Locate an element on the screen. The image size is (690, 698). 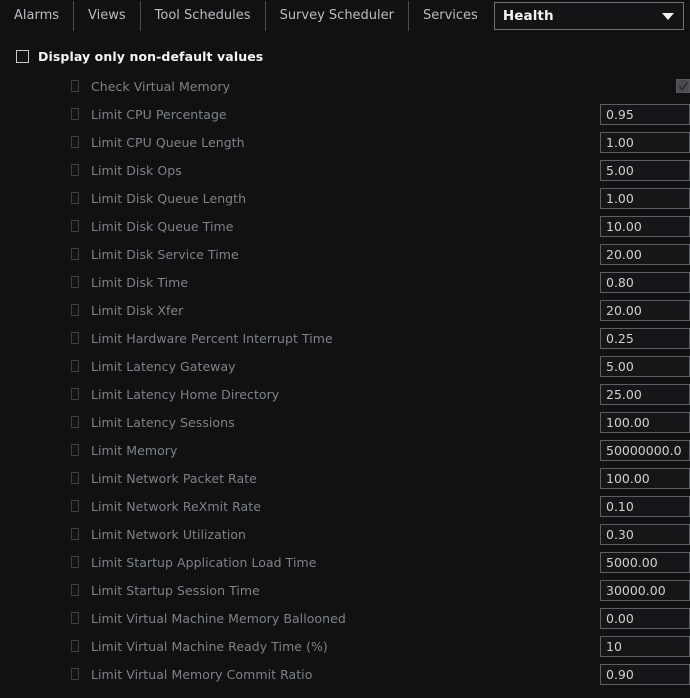
setting-label: Limit Disk Time is located at coordinates (140, 282).